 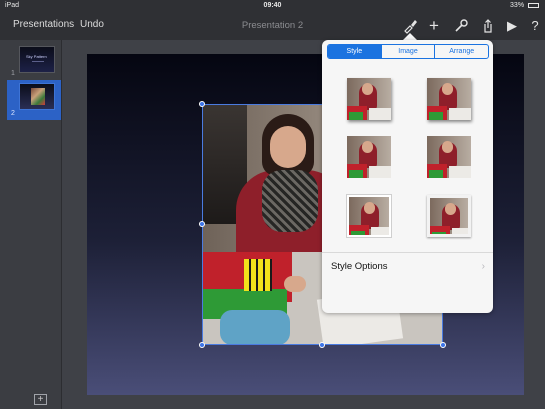 I want to click on style-options-label: Style Options, so click(x=359, y=266).